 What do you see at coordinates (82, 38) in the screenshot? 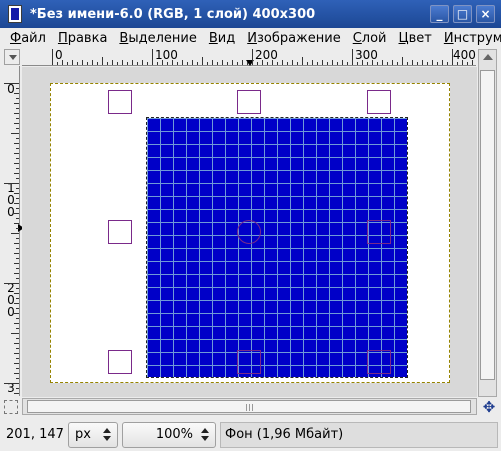
I see `menu-edit: Правка` at bounding box center [82, 38].